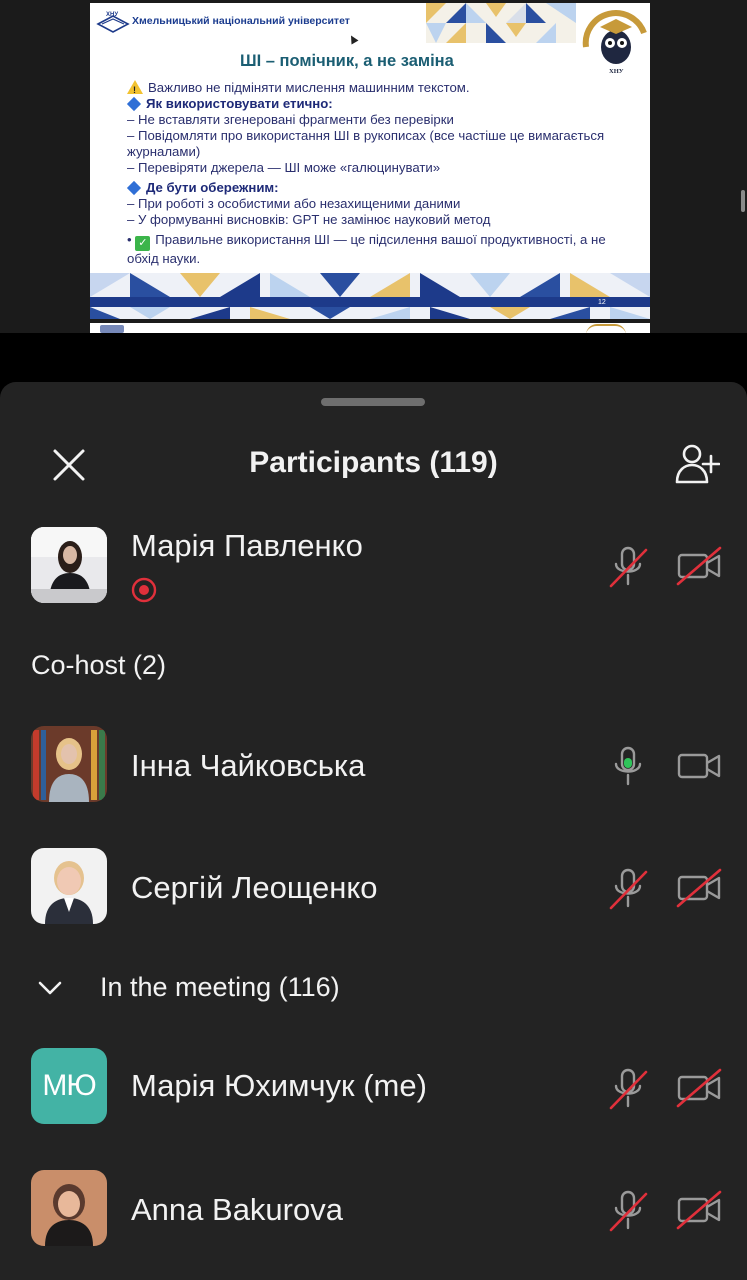 Image resolution: width=747 pixels, height=1280 pixels. I want to click on participant-name: Інна Чайковська, so click(248, 765).